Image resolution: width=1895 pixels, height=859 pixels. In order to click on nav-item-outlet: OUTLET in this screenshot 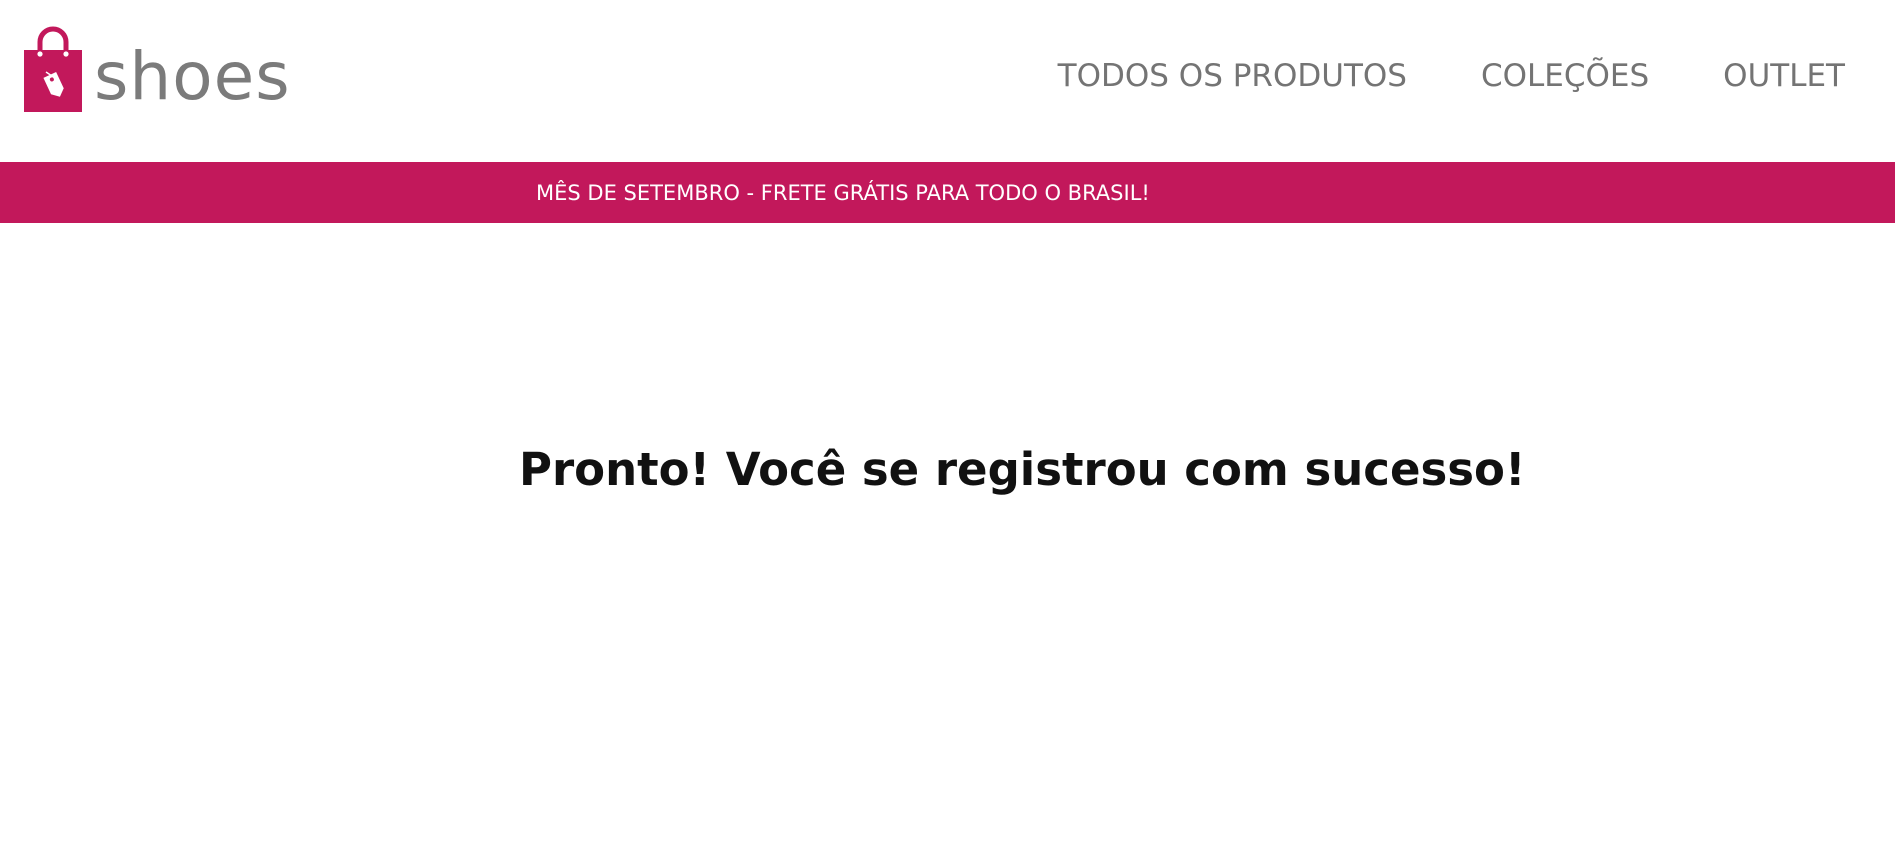, I will do `click(1784, 76)`.